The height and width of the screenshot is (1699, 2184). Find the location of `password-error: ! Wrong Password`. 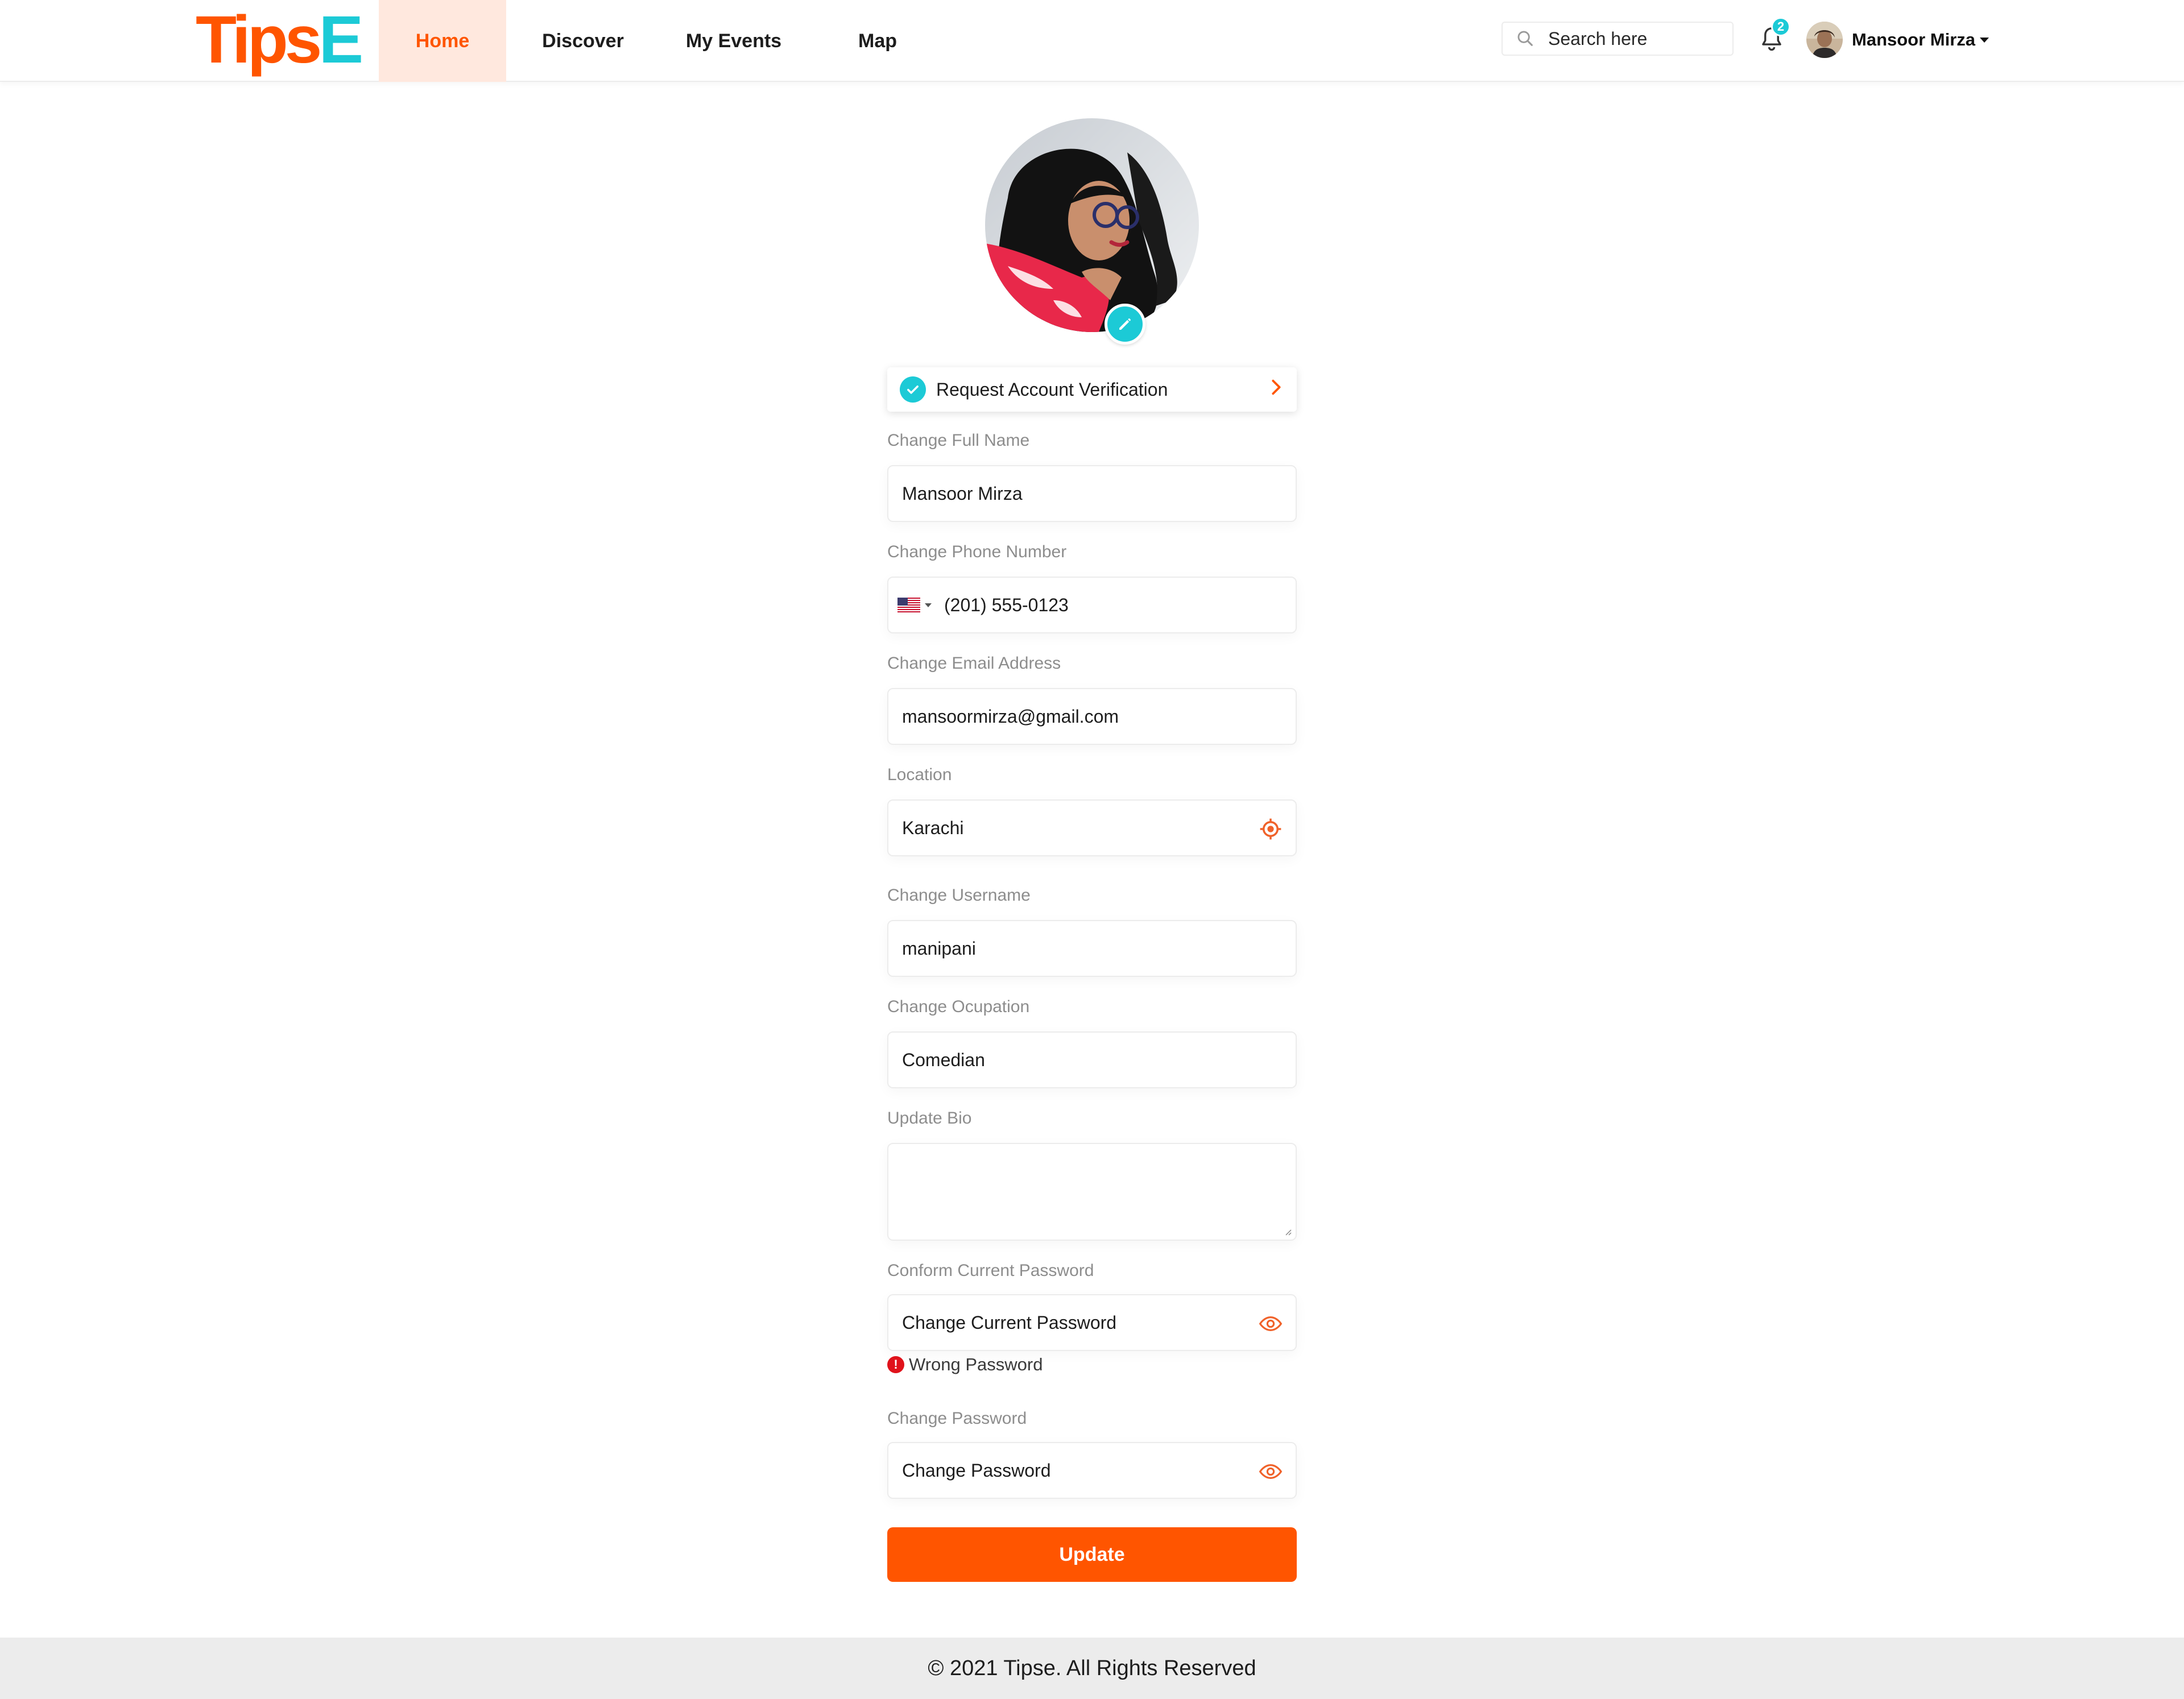

password-error: ! Wrong Password is located at coordinates (965, 1364).